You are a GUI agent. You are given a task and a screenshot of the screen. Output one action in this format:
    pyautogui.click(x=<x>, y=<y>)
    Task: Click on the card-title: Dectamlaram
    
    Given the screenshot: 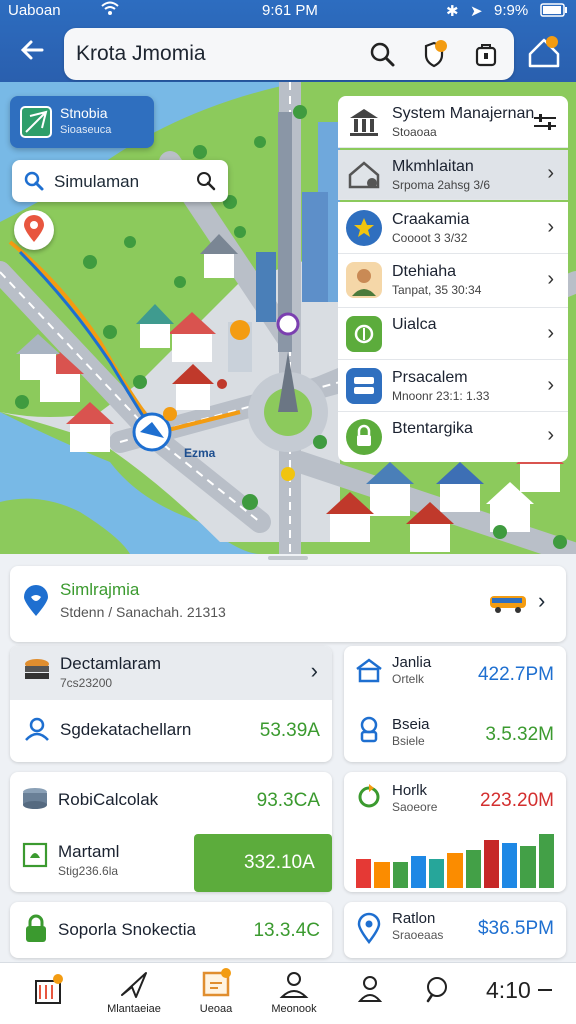 What is the action you would take?
    pyautogui.click(x=111, y=663)
    